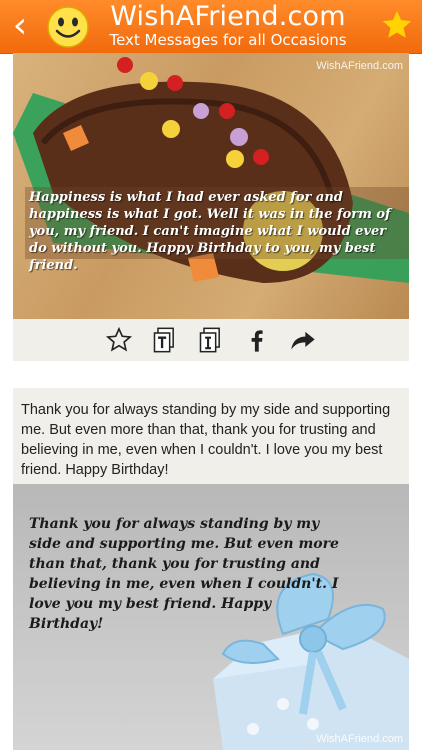 The height and width of the screenshot is (750, 422). I want to click on app-title: WishAFriend.com, so click(228, 16).